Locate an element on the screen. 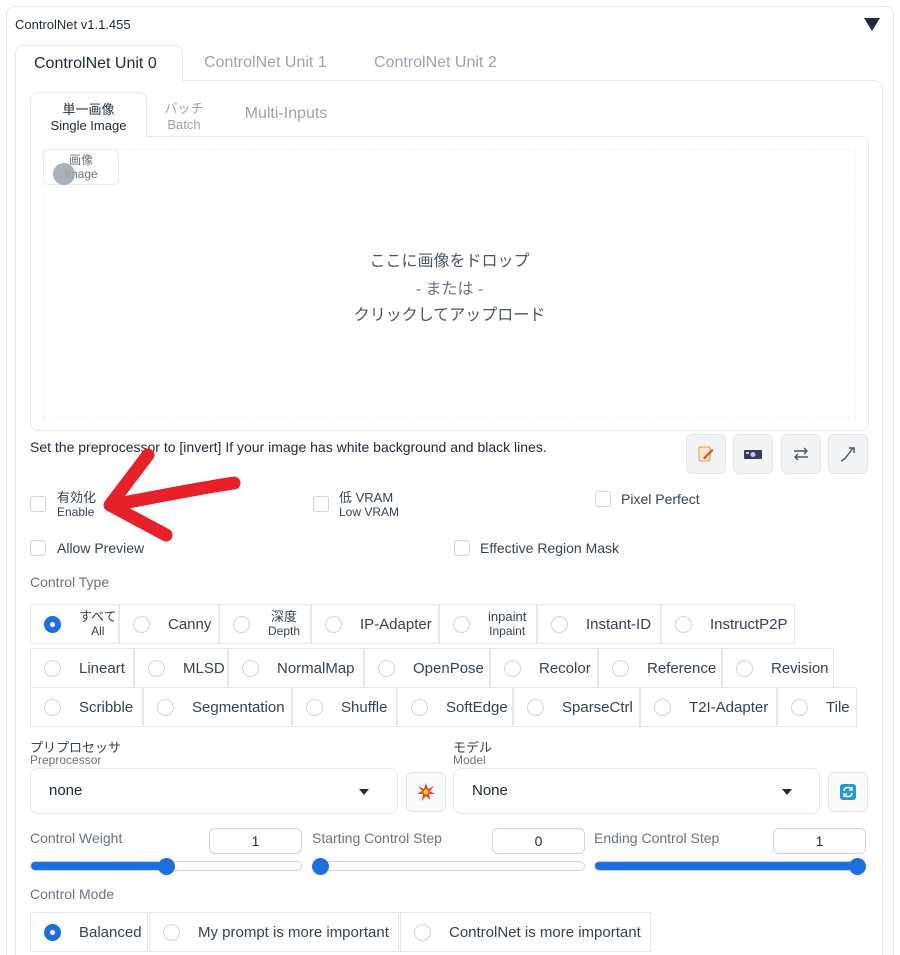  starting-step-track is located at coordinates (448, 866).